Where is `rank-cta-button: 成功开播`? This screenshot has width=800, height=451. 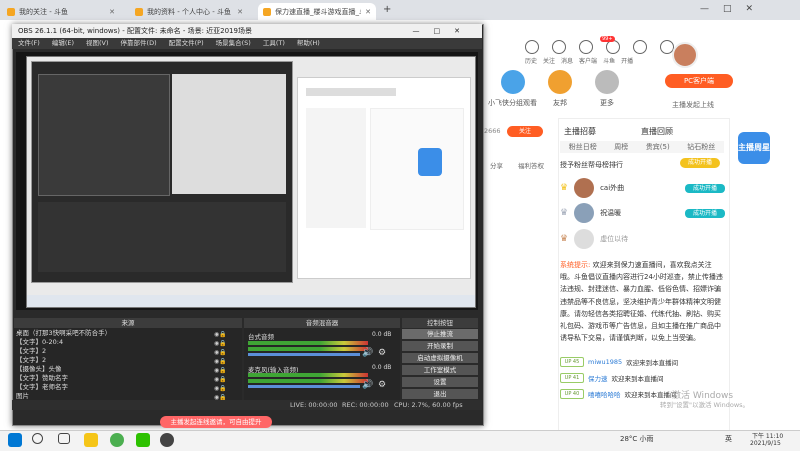
rank-cta-button: 成功开播 is located at coordinates (700, 163).